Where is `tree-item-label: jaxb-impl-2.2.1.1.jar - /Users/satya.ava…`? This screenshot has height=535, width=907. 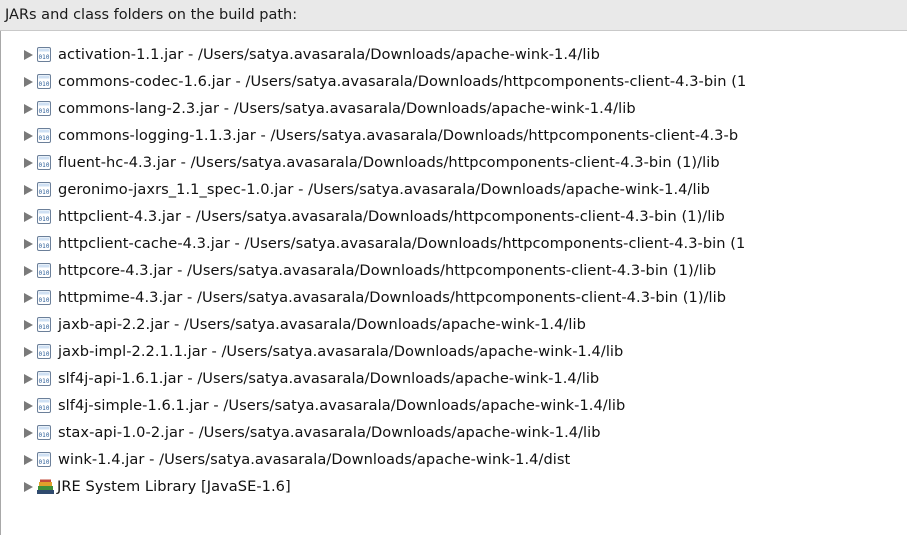 tree-item-label: jaxb-impl-2.2.1.1.jar - /Users/satya.ava… is located at coordinates (341, 351).